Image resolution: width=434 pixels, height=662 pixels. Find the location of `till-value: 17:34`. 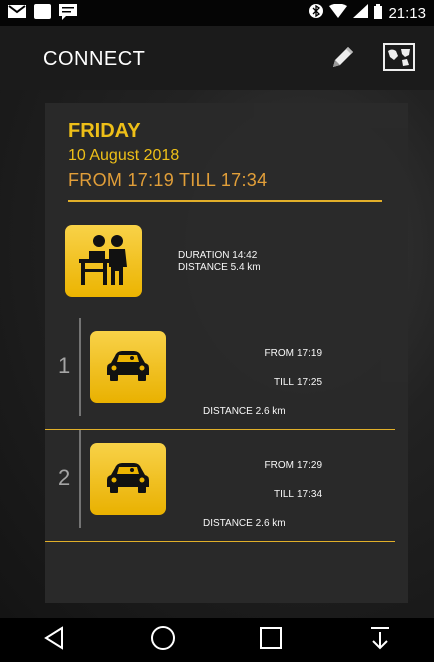

till-value: 17:34 is located at coordinates (310, 494).